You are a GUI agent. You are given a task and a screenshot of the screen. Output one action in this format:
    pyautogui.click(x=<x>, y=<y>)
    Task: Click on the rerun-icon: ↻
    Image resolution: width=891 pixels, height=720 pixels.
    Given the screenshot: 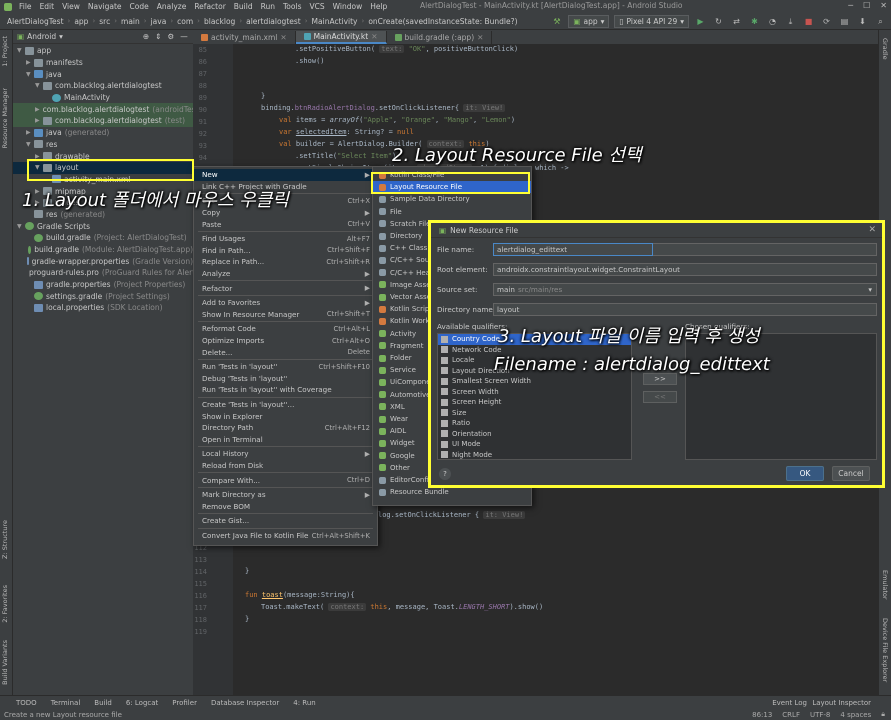 What is the action you would take?
    pyautogui.click(x=718, y=21)
    